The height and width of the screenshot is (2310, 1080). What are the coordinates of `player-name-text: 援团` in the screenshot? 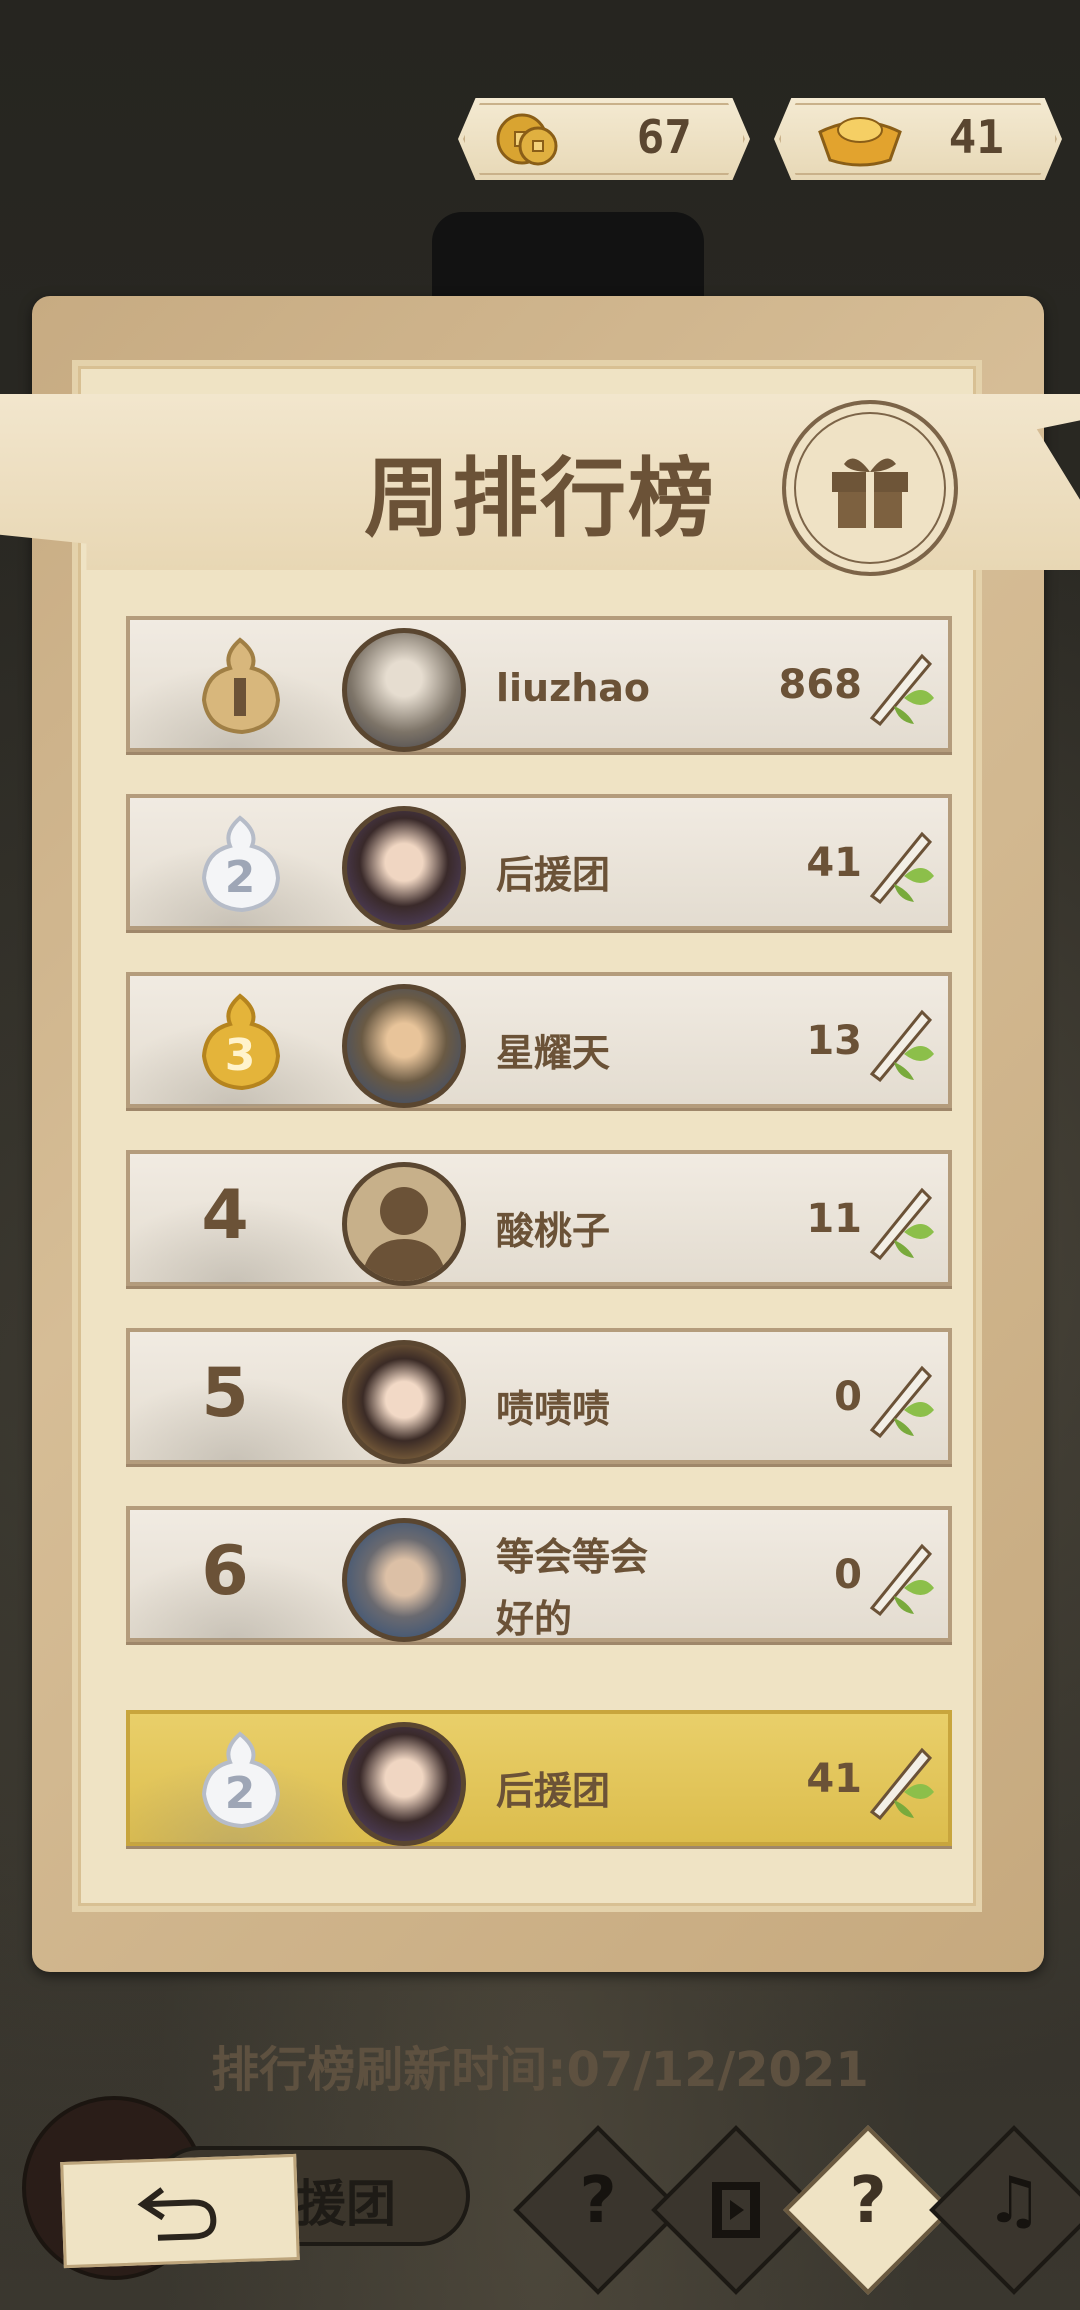 It's located at (346, 2204).